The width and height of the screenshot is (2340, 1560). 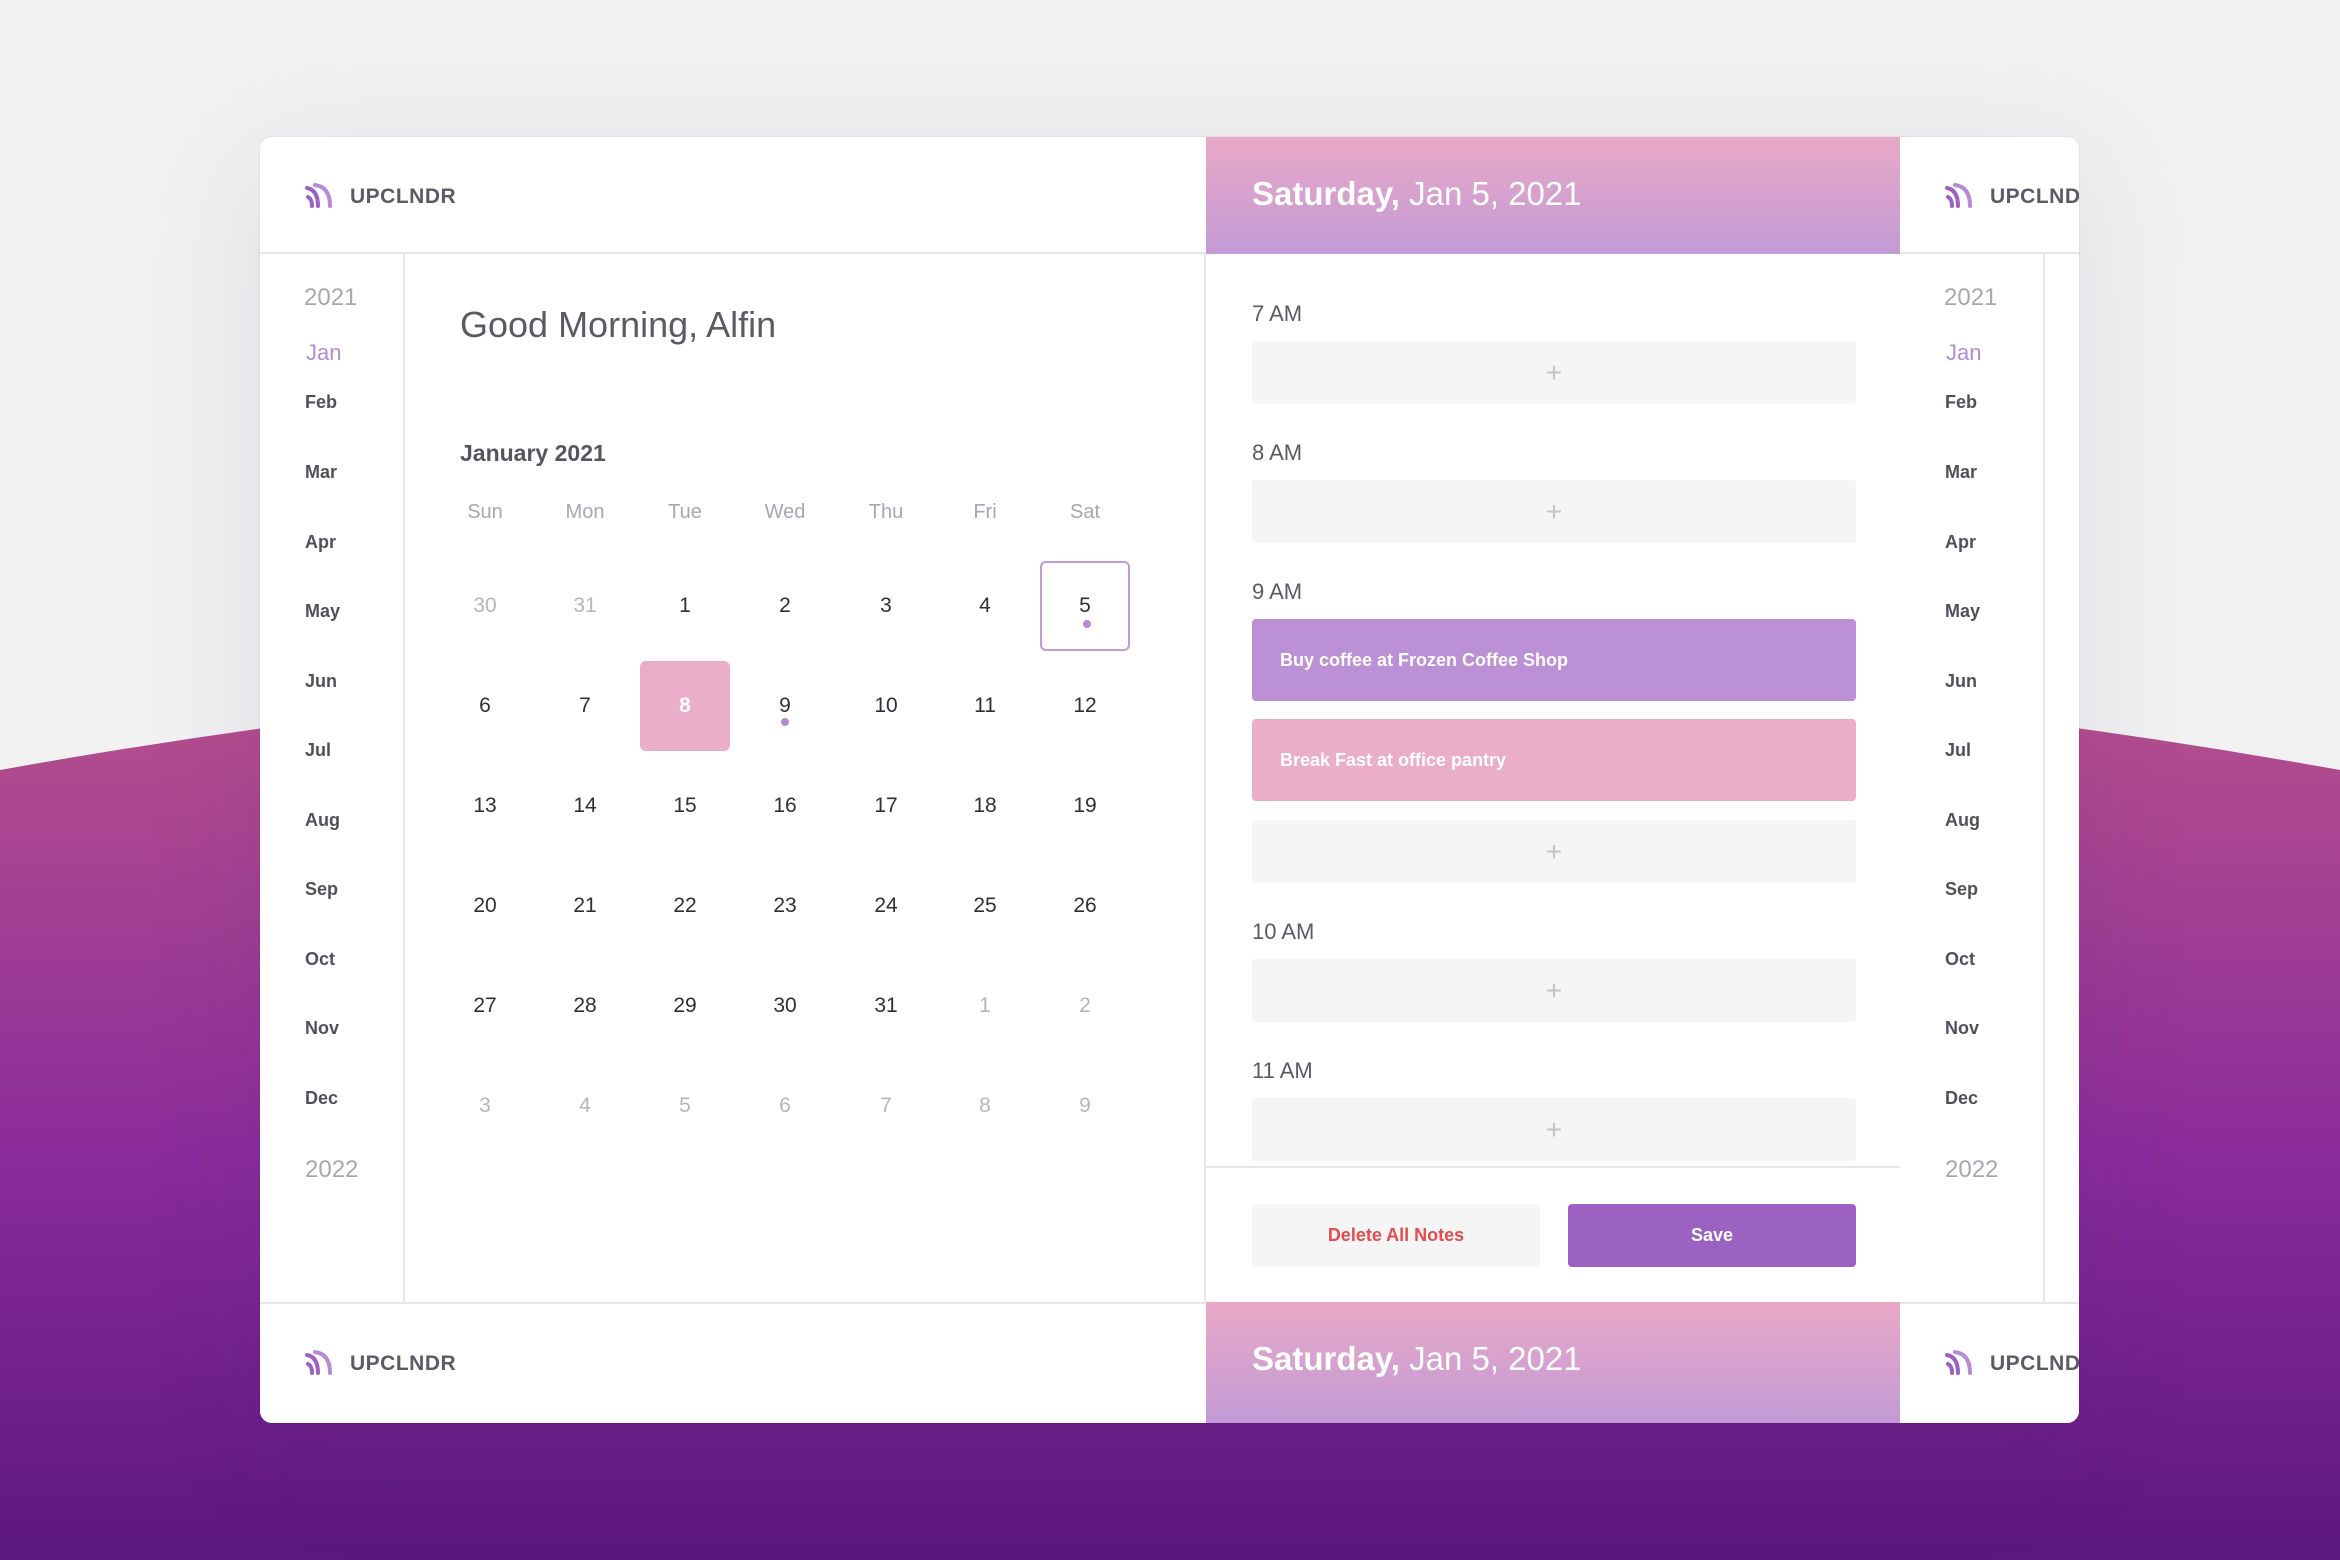 What do you see at coordinates (585, 1006) in the screenshot?
I see `day-cell: 28` at bounding box center [585, 1006].